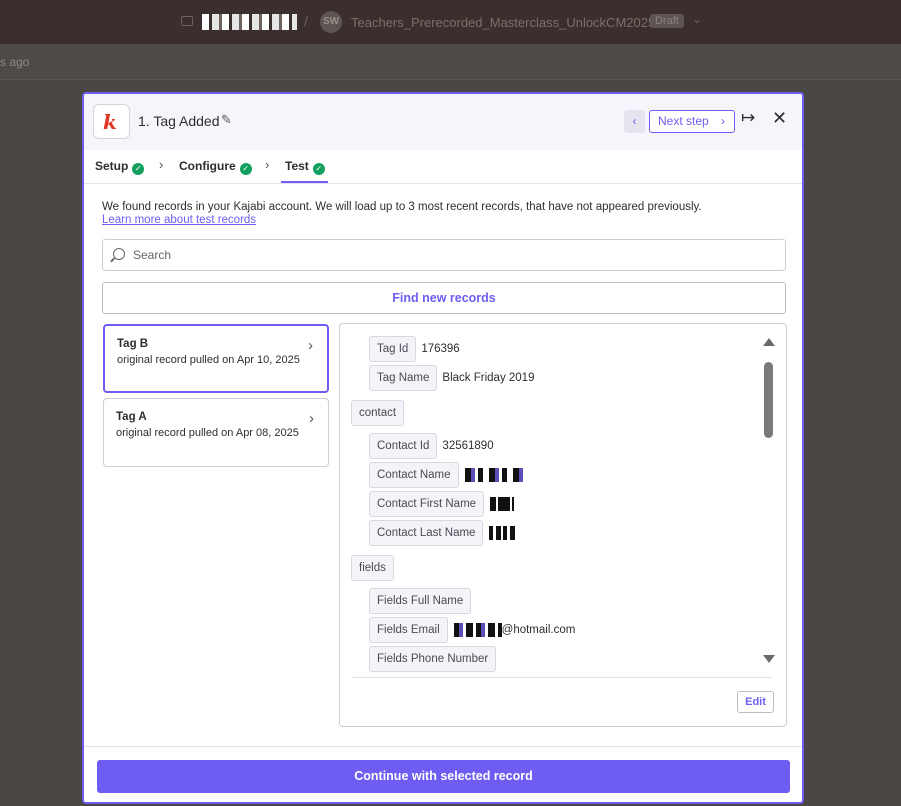  Describe the element at coordinates (748, 118) in the screenshot. I see `collapse-panel-icon: ↦` at that location.